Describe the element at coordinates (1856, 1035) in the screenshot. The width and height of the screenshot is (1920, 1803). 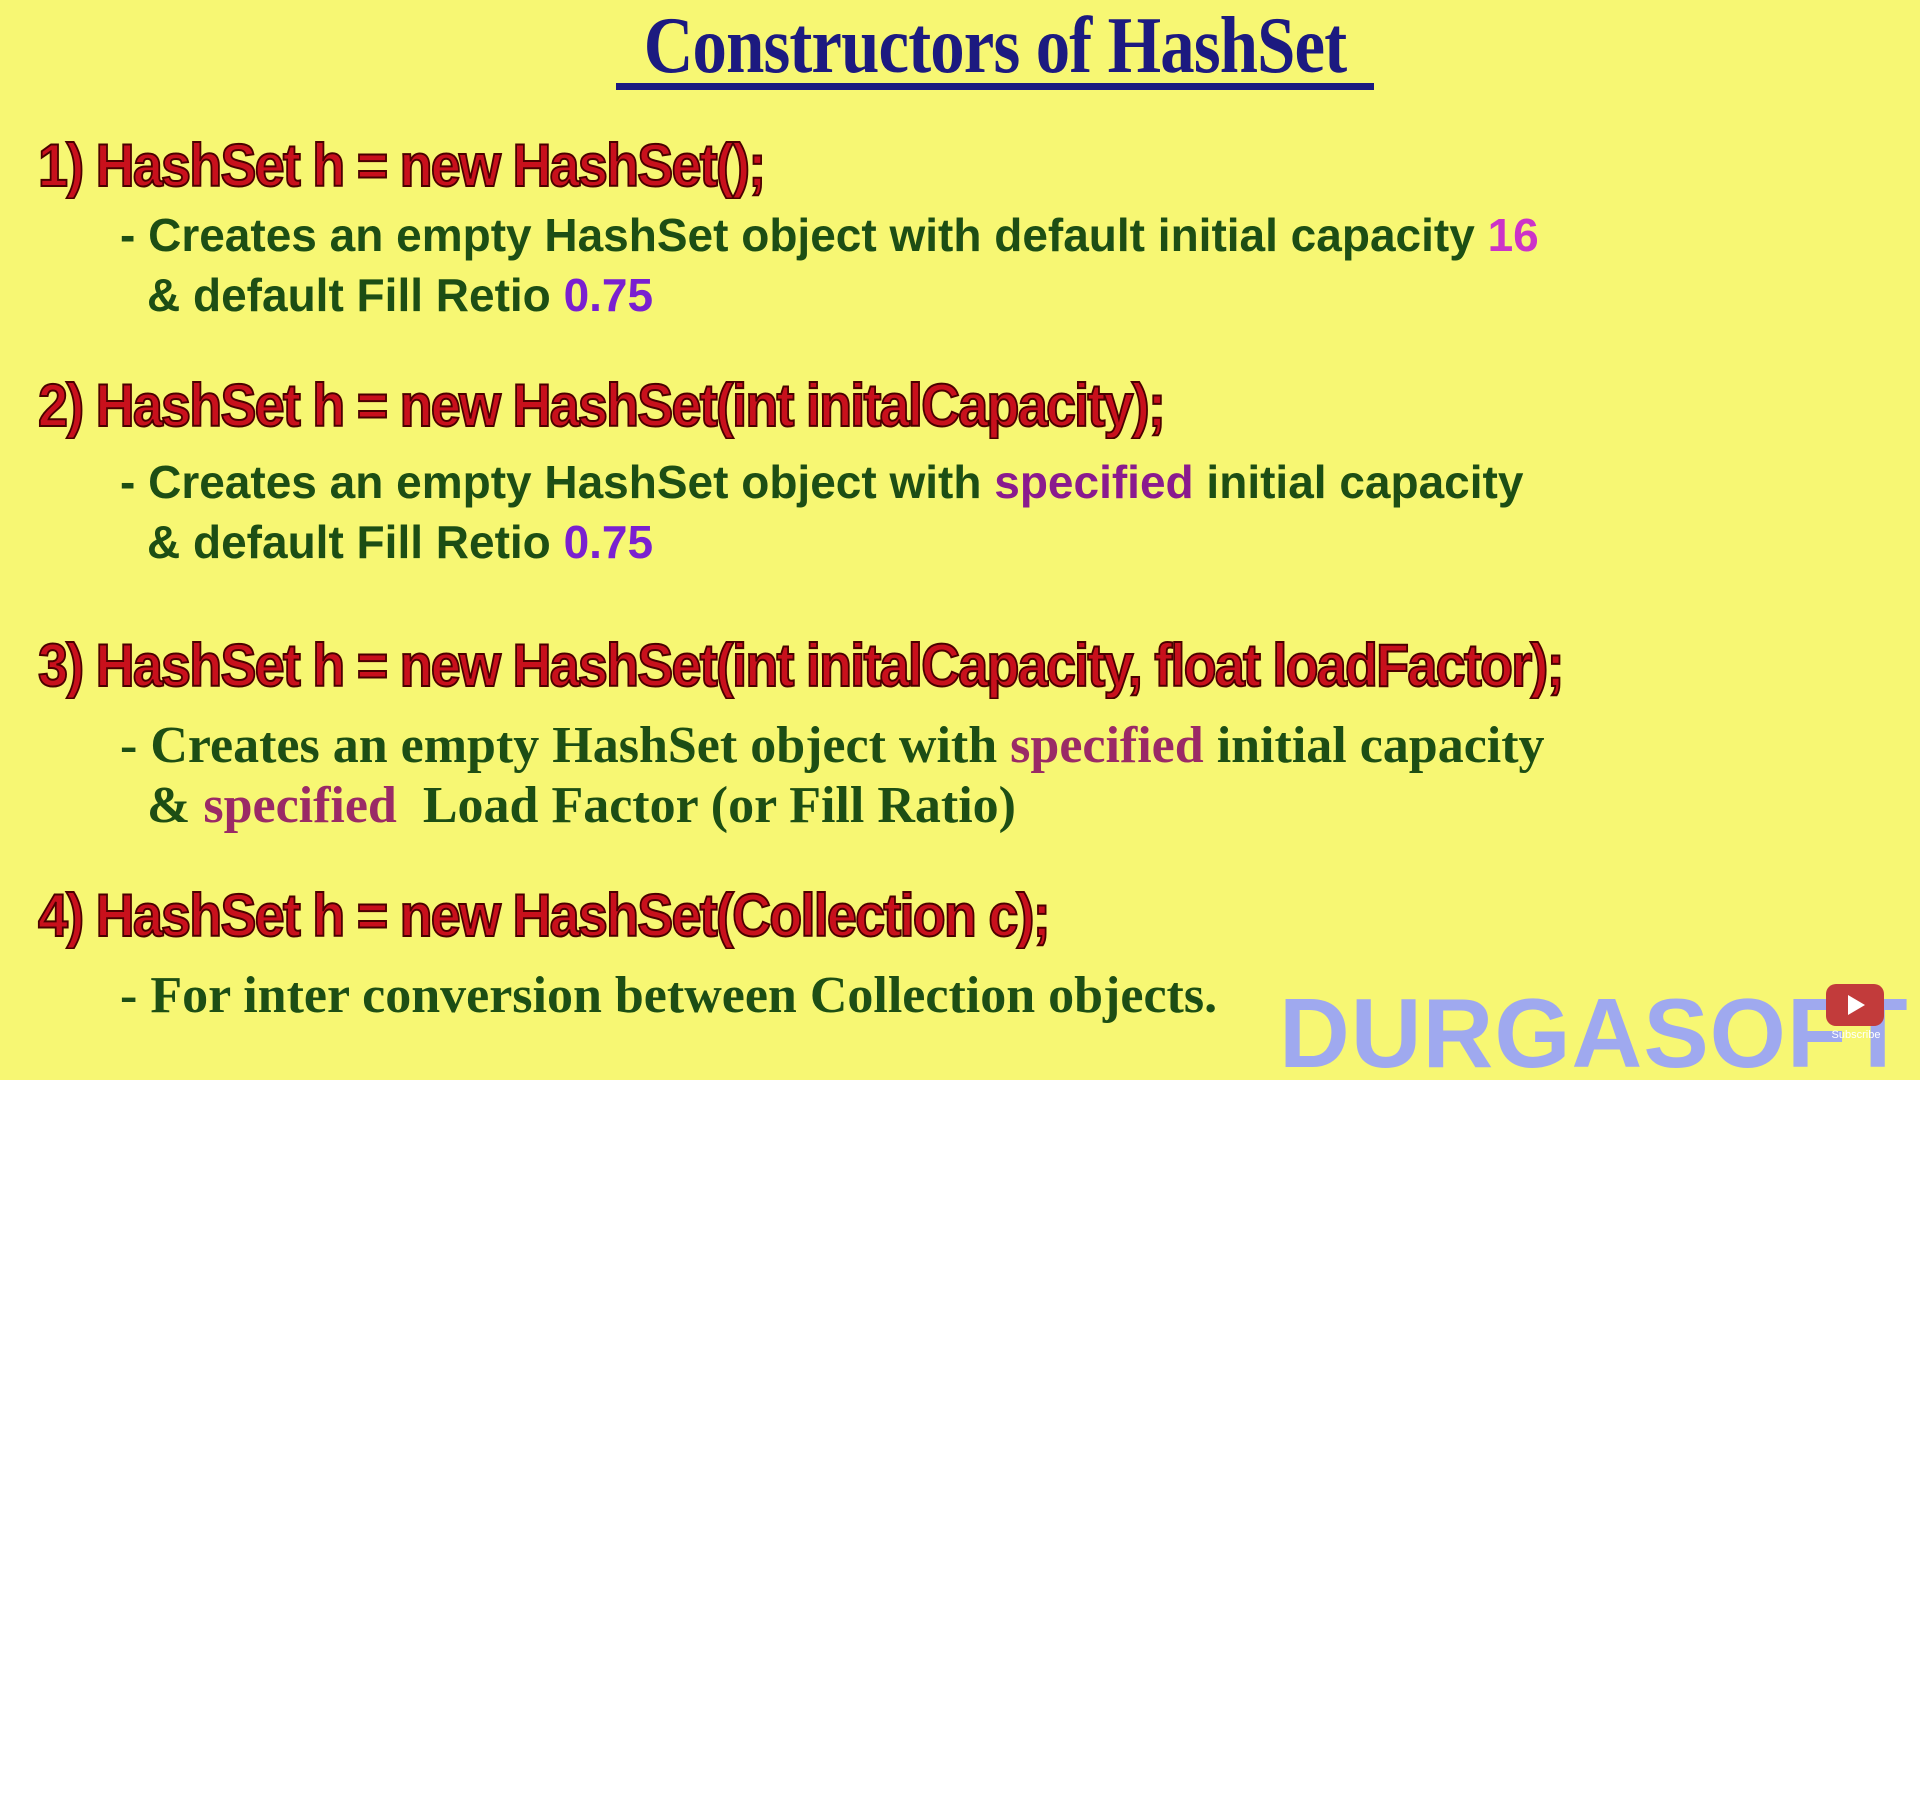
I see `subscribe-caption: Subscribe` at that location.